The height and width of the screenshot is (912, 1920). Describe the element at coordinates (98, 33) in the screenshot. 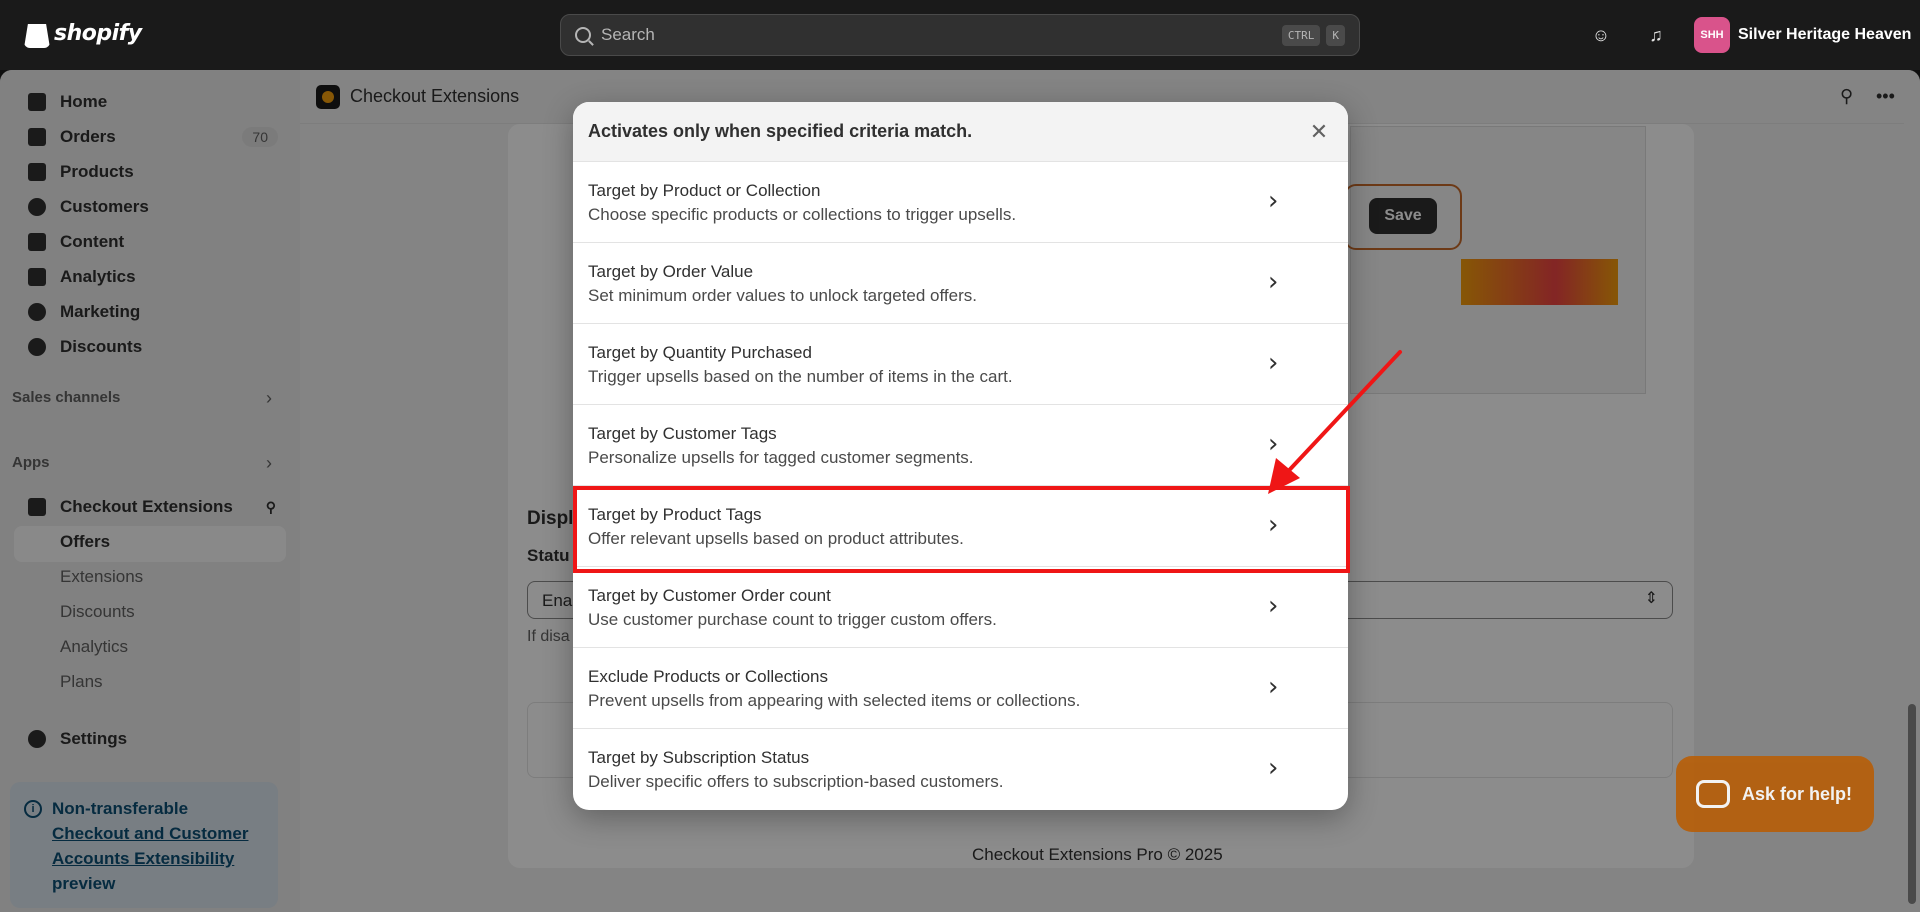

I see `brand-name: shopify` at that location.